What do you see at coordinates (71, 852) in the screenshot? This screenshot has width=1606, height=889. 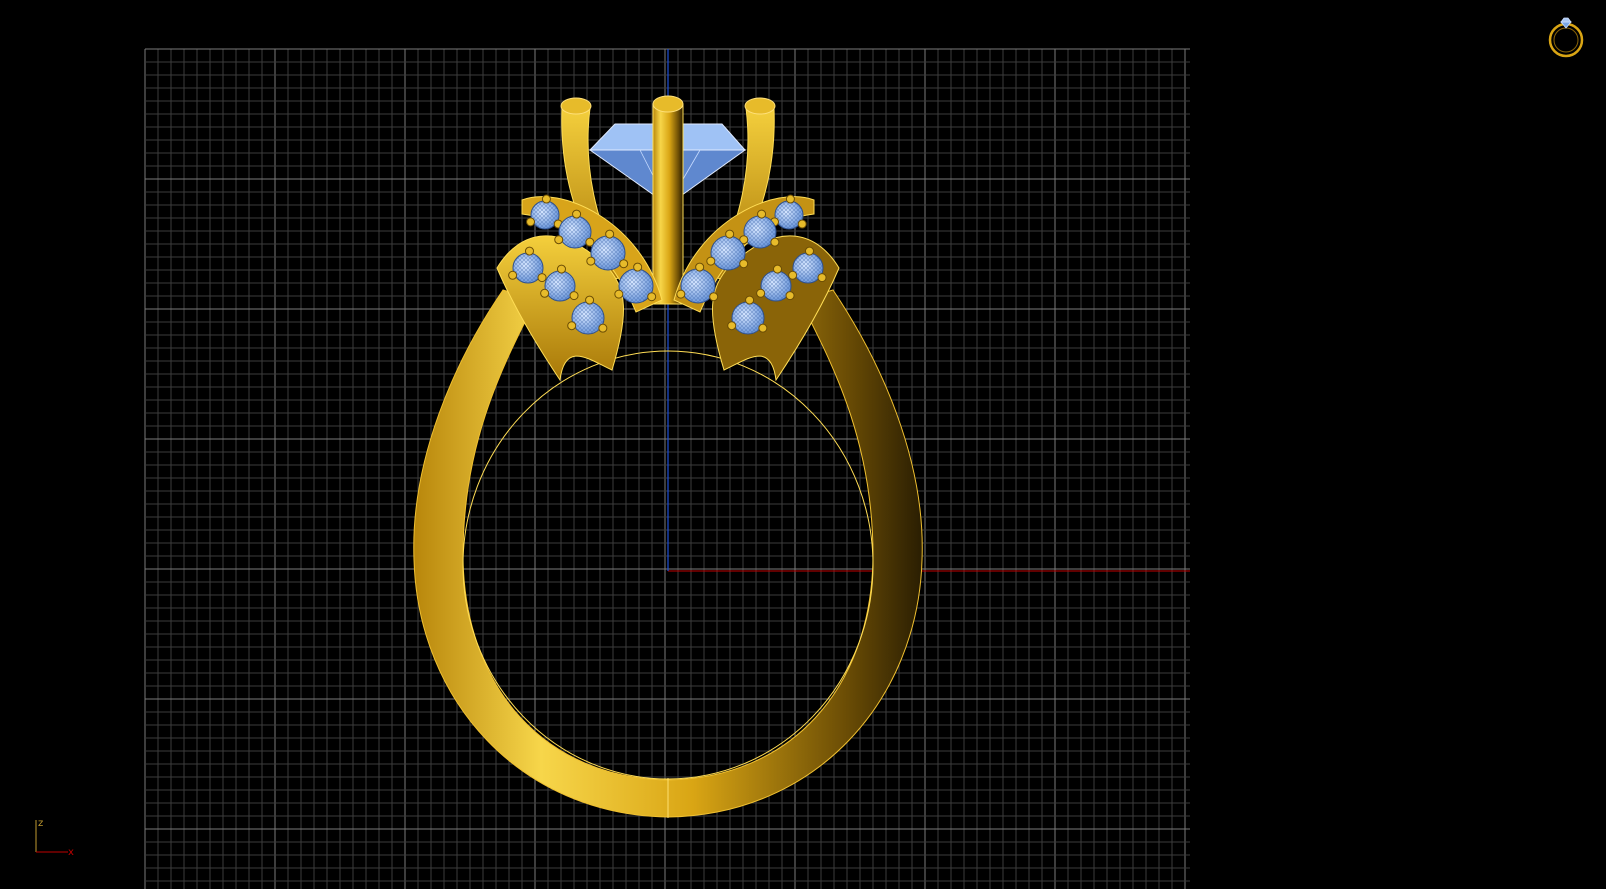 I see `axis-indicator-x-label: x` at bounding box center [71, 852].